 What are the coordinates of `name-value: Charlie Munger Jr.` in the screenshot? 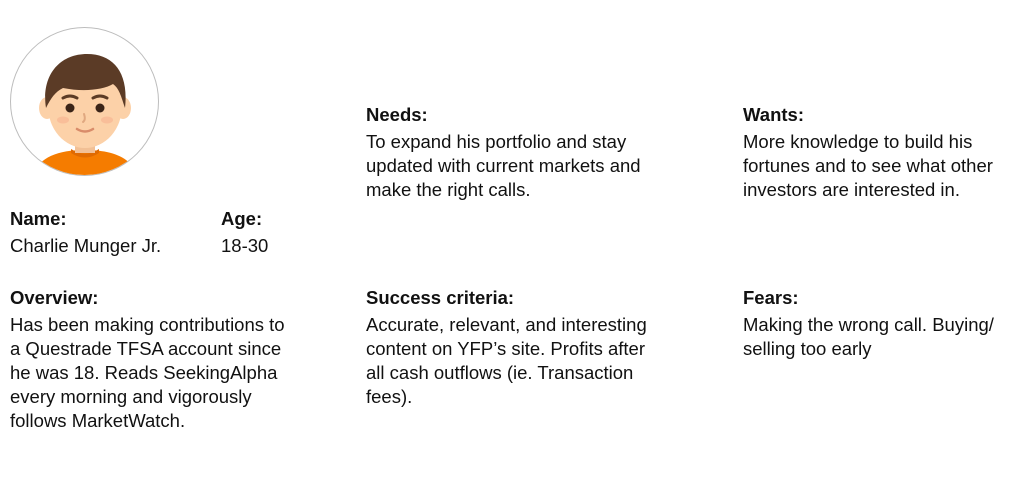 It's located at (86, 245).